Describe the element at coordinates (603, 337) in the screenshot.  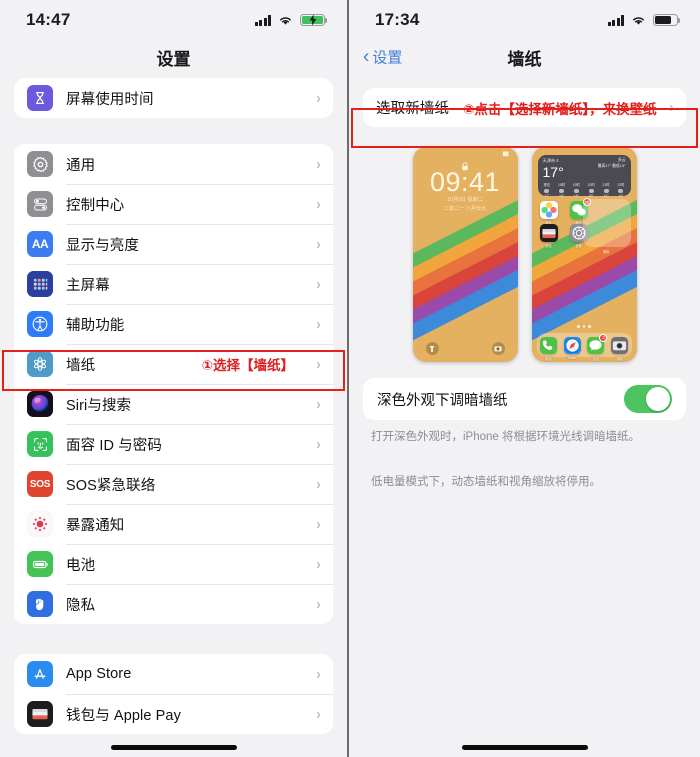
I see `badge-count: 3` at that location.